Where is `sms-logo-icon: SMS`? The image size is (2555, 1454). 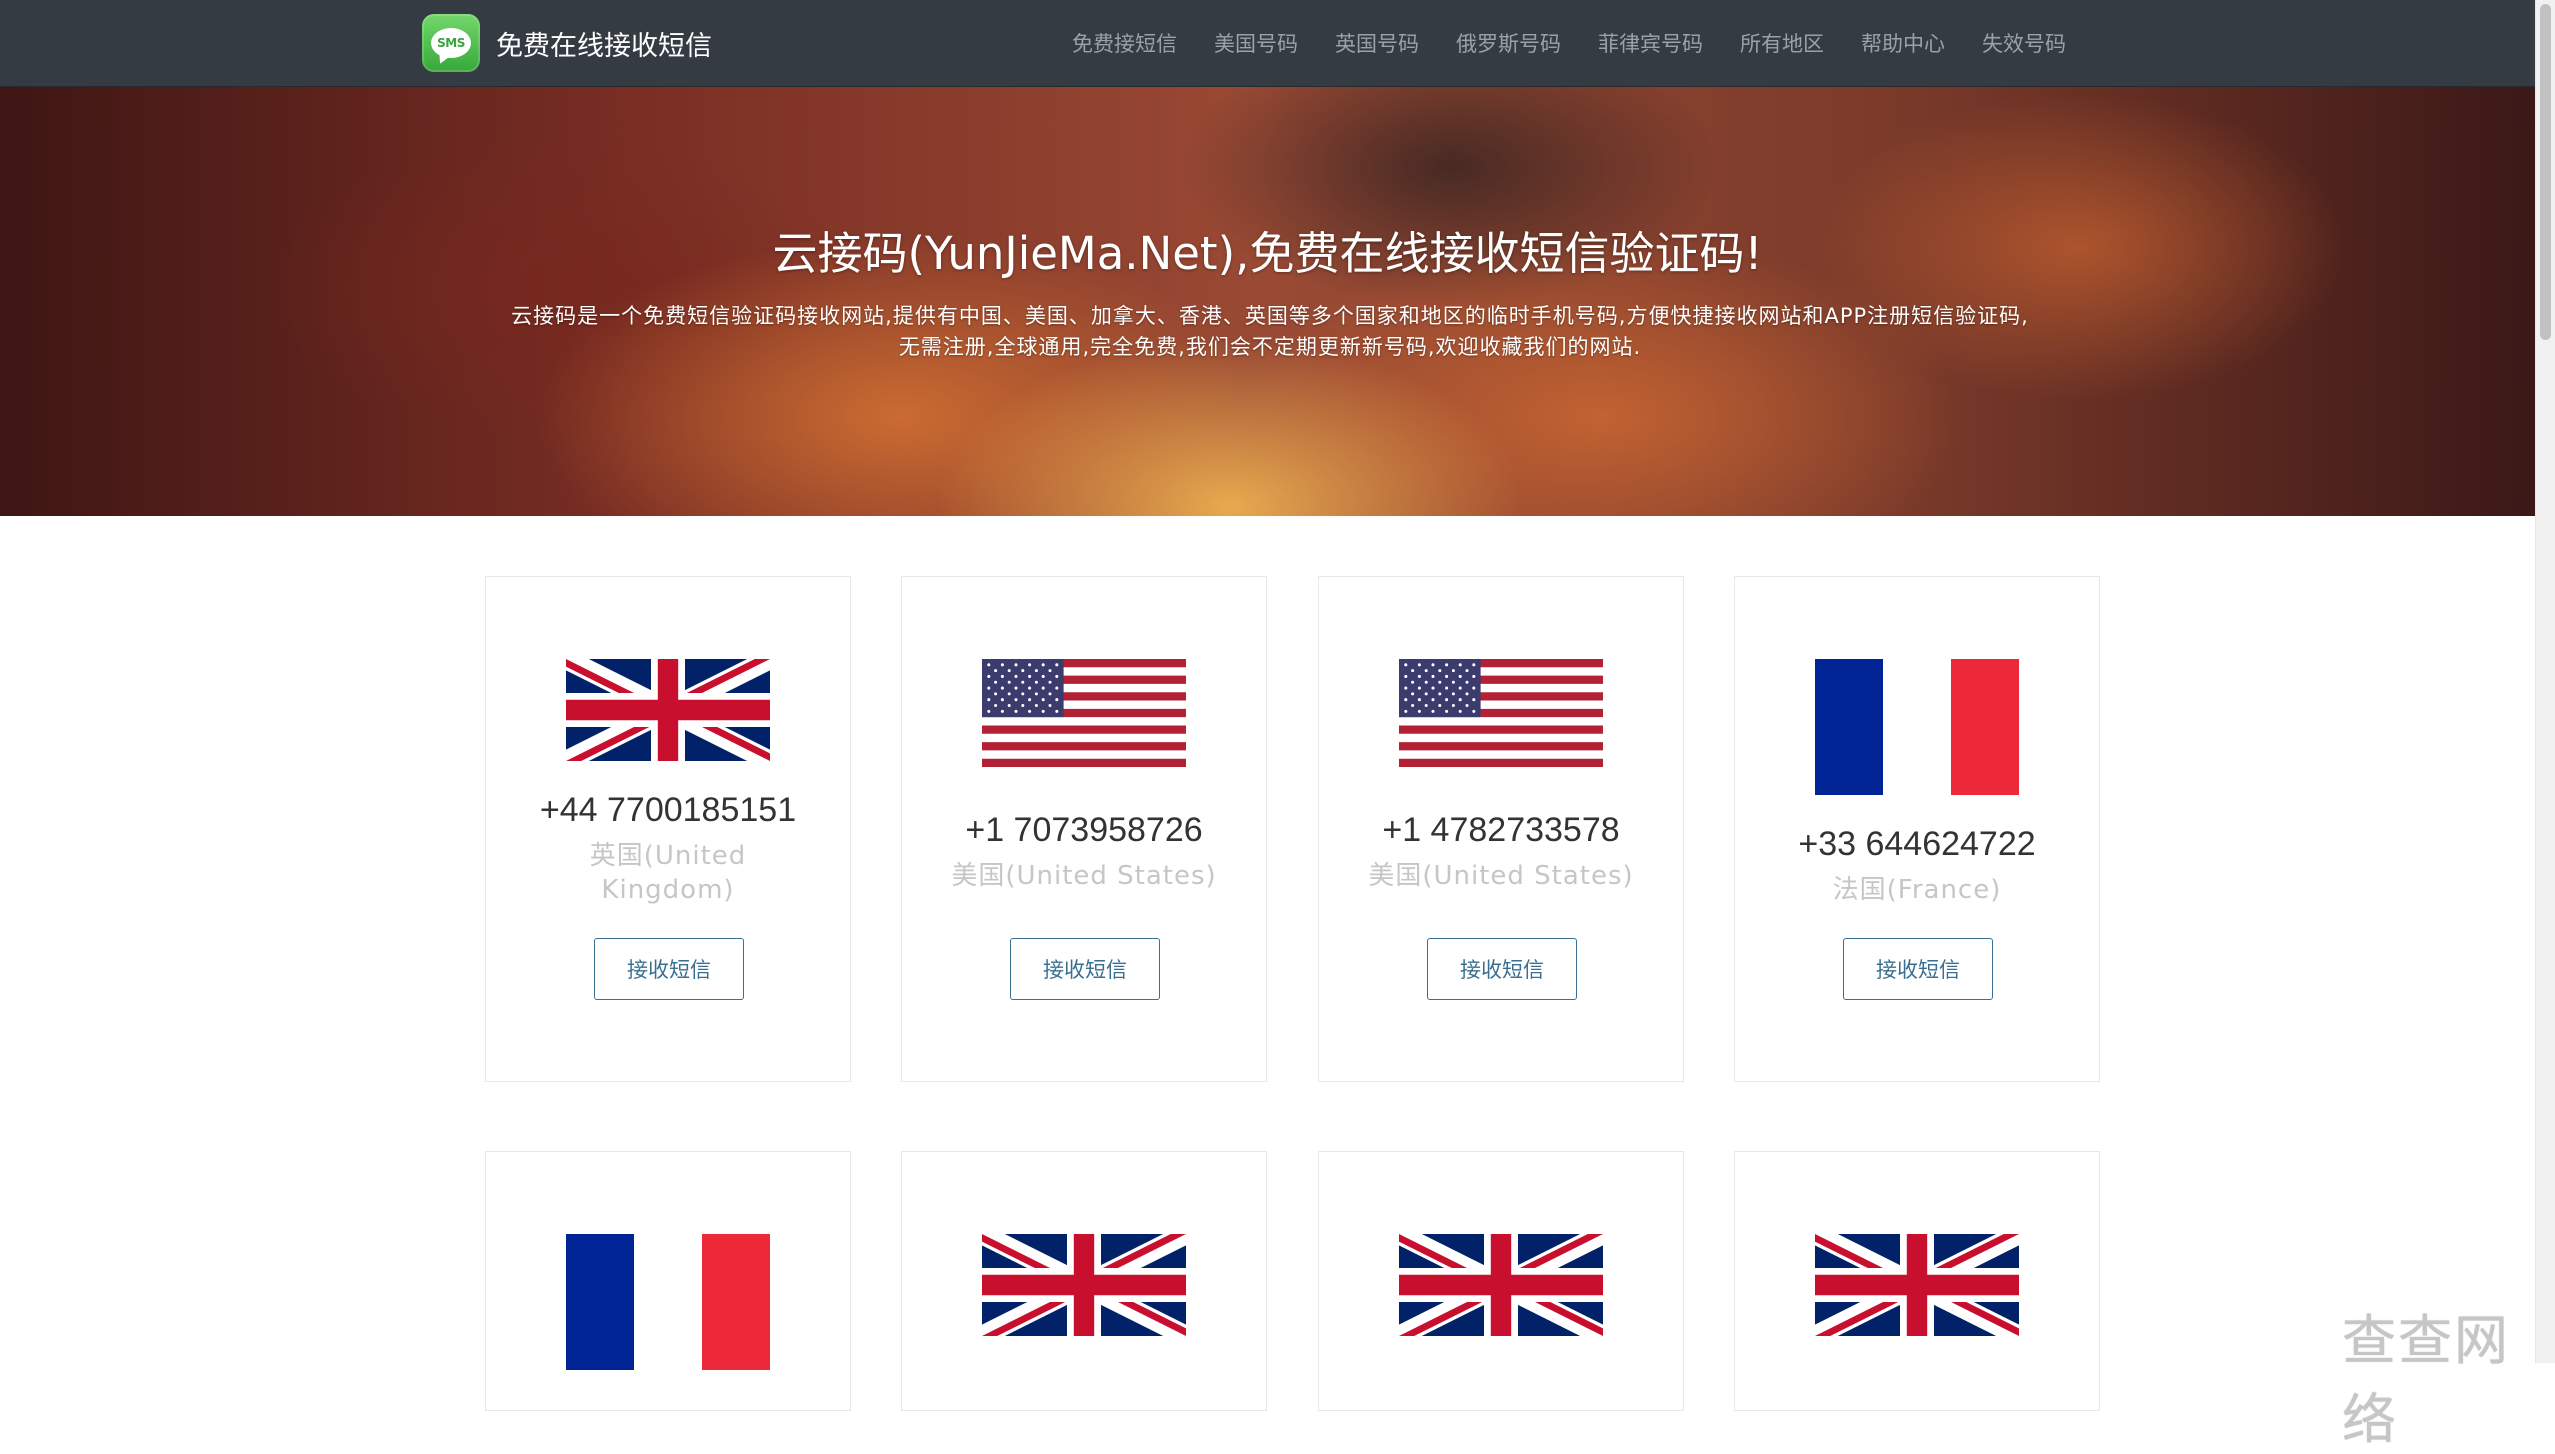 sms-logo-icon: SMS is located at coordinates (451, 43).